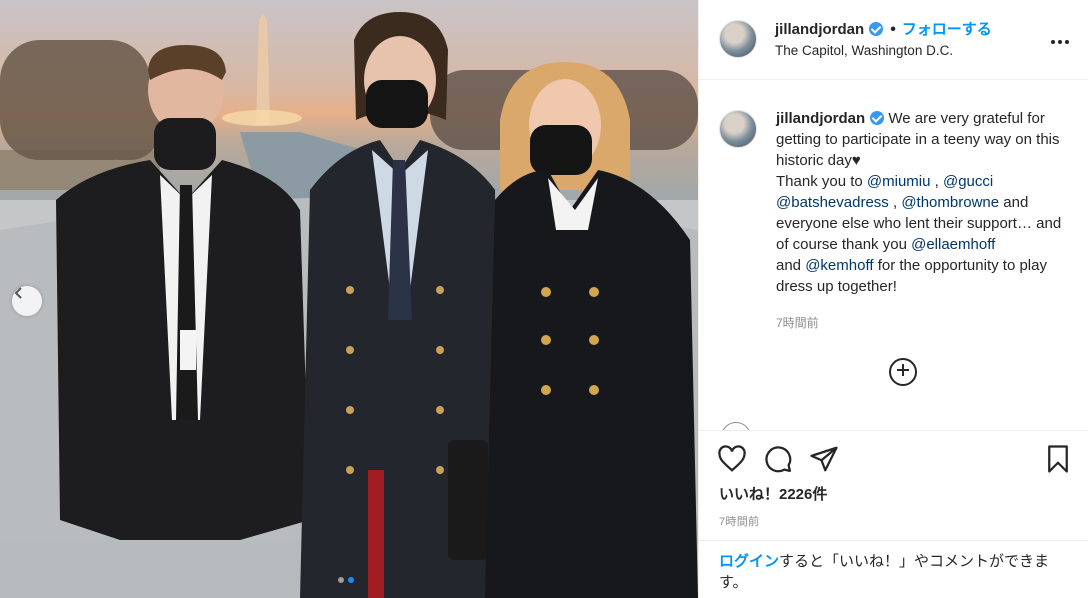 The image size is (1088, 598). What do you see at coordinates (351, 580) in the screenshot?
I see `carousel-dot-active` at bounding box center [351, 580].